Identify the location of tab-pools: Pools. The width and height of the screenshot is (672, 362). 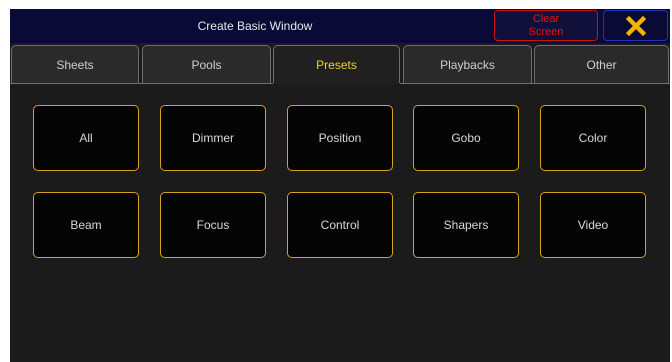
(206, 64).